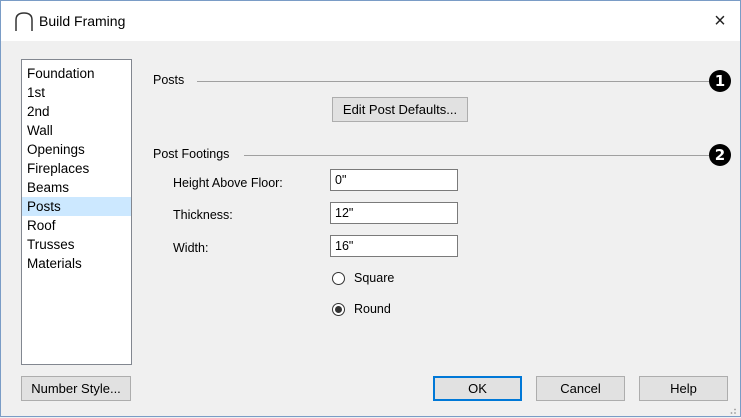 The image size is (741, 418). I want to click on callout-marker-1: 1, so click(720, 81).